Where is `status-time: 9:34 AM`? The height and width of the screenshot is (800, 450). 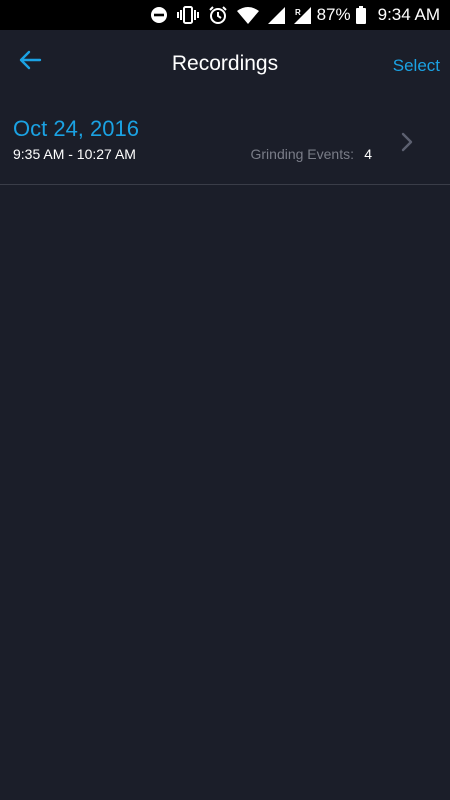 status-time: 9:34 AM is located at coordinates (408, 14).